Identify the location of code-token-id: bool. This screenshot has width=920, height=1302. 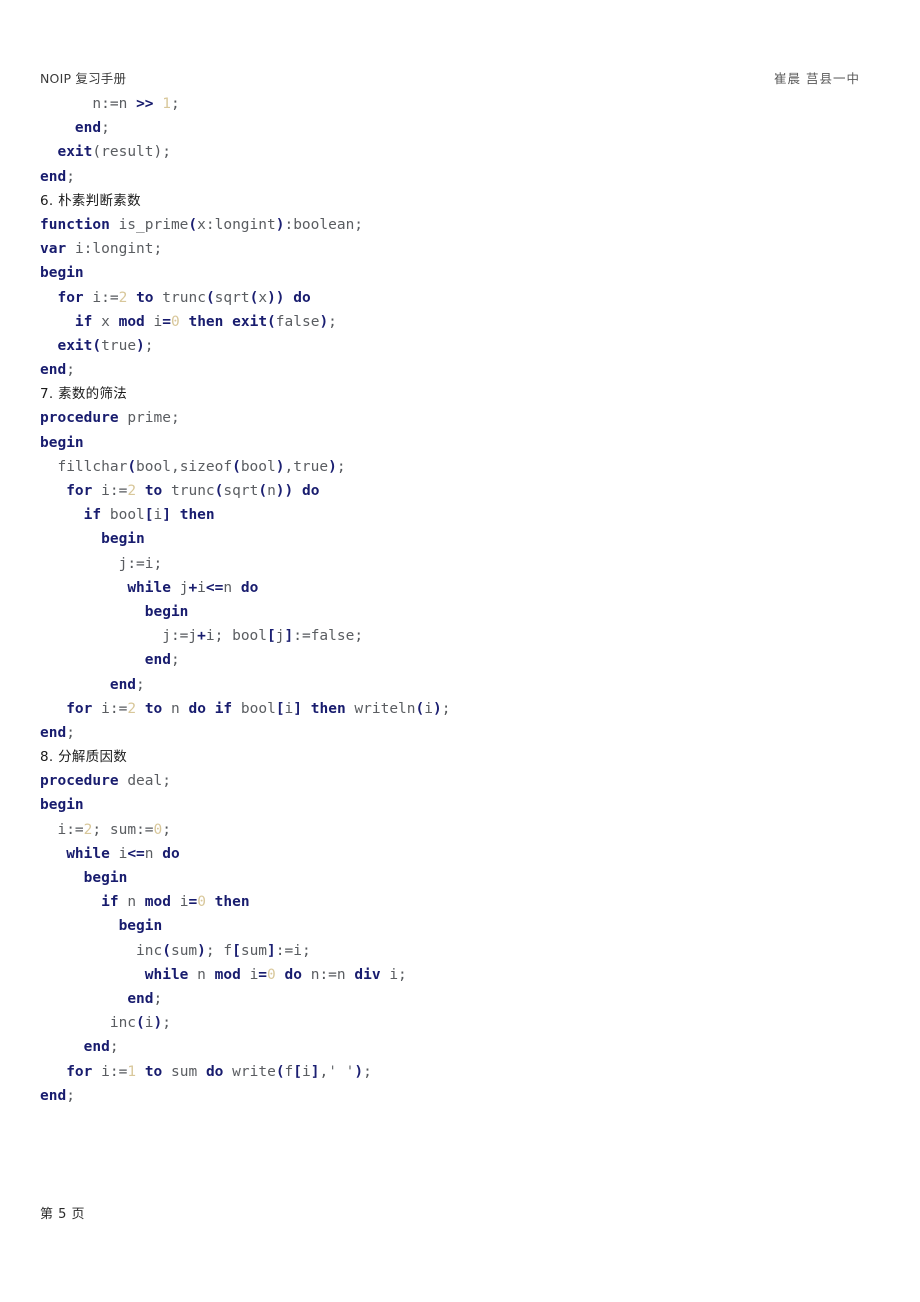
(127, 515).